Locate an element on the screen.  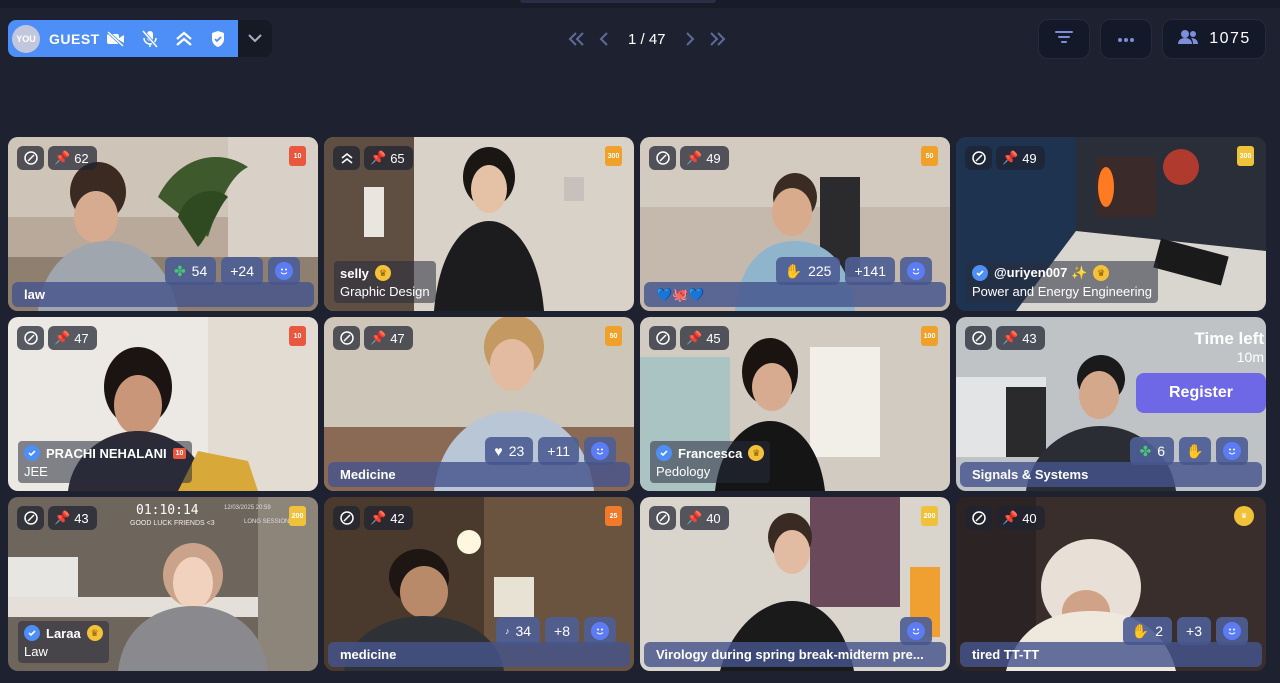
stat-more: +11 is located at coordinates (558, 451).